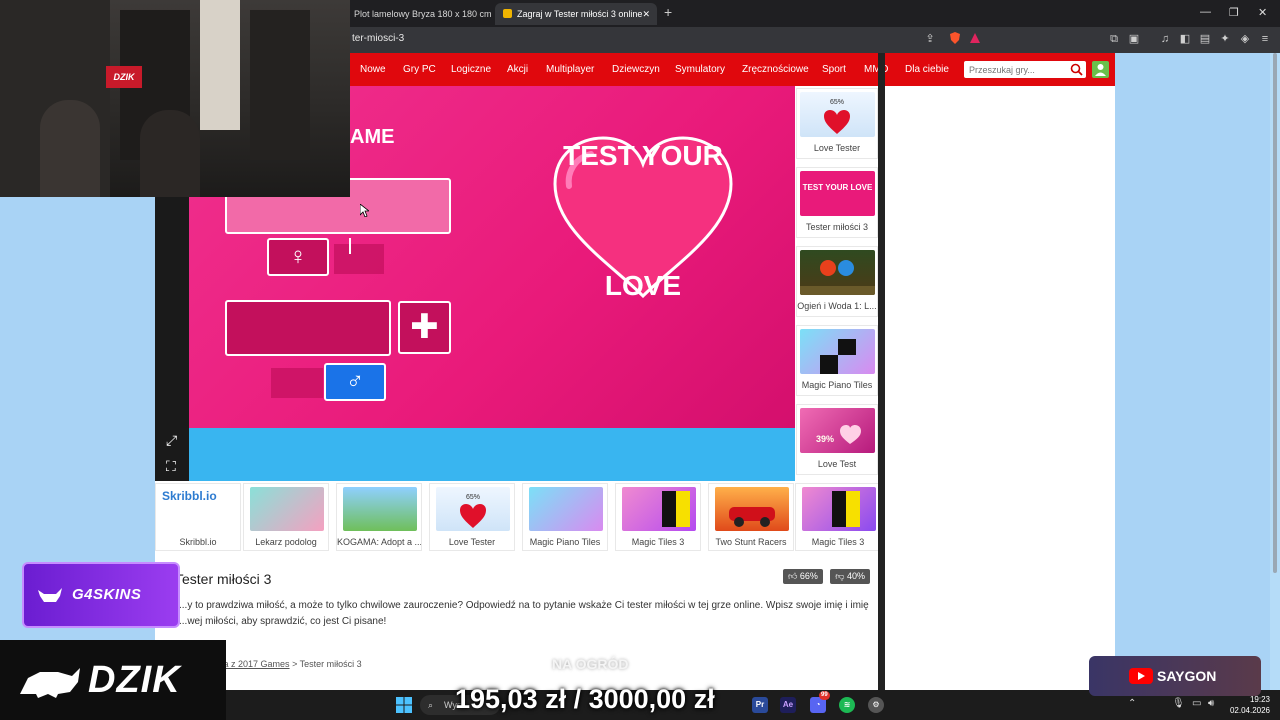 The width and height of the screenshot is (1280, 720). Describe the element at coordinates (134, 680) in the screenshot. I see `dzik-text: DZIK` at that location.